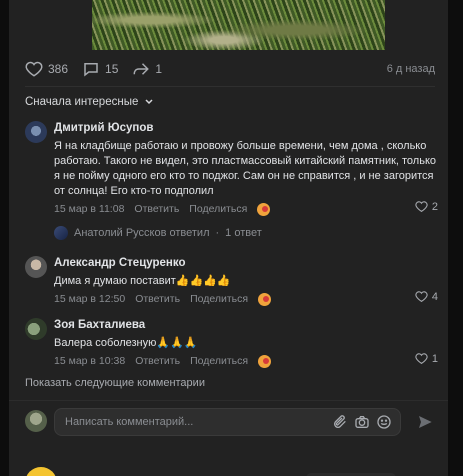 This screenshot has height=476, width=463. What do you see at coordinates (434, 206) in the screenshot?
I see `comment-like-count: 2` at bounding box center [434, 206].